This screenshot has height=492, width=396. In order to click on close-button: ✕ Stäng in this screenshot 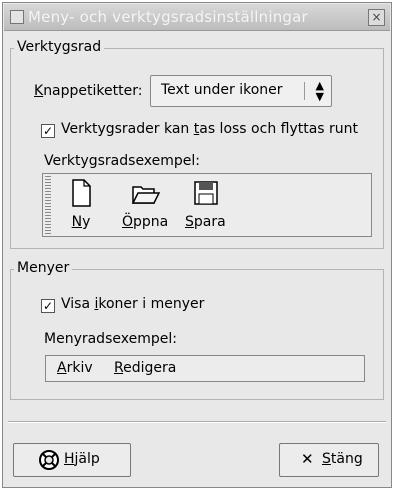, I will do `click(329, 460)`.